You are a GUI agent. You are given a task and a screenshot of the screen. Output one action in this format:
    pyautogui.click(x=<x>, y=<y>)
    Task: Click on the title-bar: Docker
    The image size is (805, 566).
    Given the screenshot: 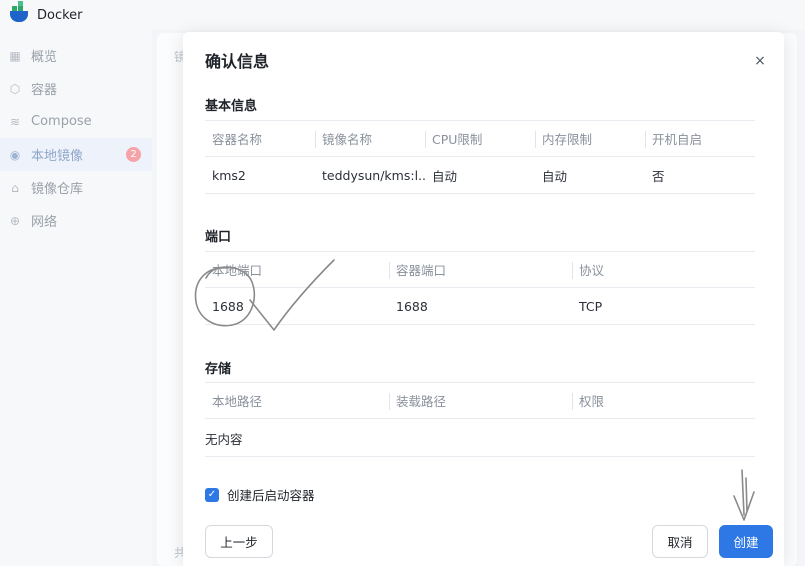 What is the action you would take?
    pyautogui.click(x=402, y=15)
    